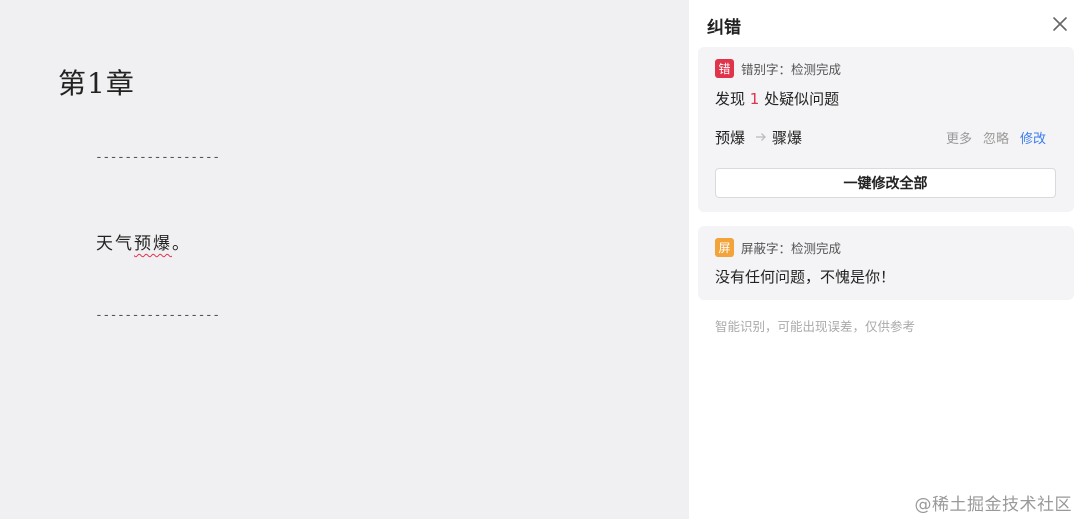  Describe the element at coordinates (885, 137) in the screenshot. I see `suggestion-row: 预爆 骤爆 更多 忽略 修改` at that location.